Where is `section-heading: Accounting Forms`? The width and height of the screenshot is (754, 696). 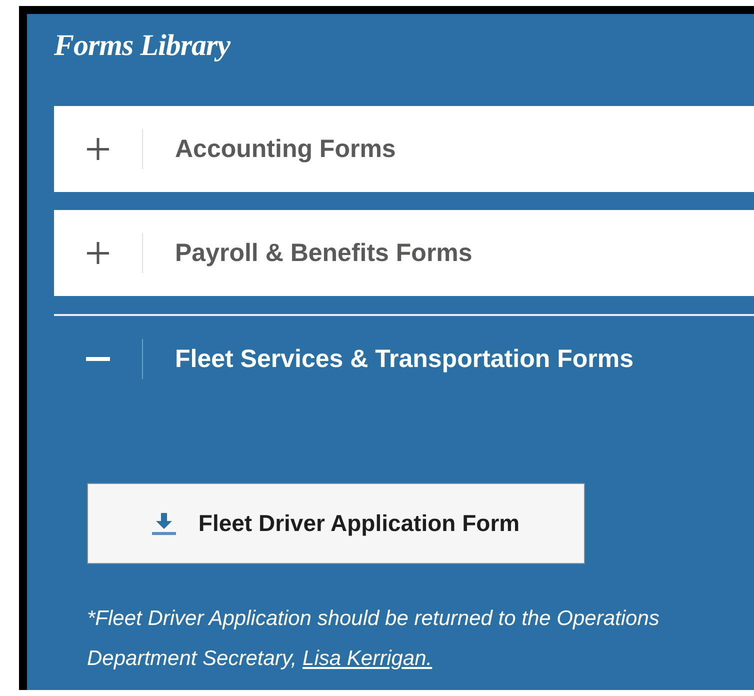
section-heading: Accounting Forms is located at coordinates (285, 149).